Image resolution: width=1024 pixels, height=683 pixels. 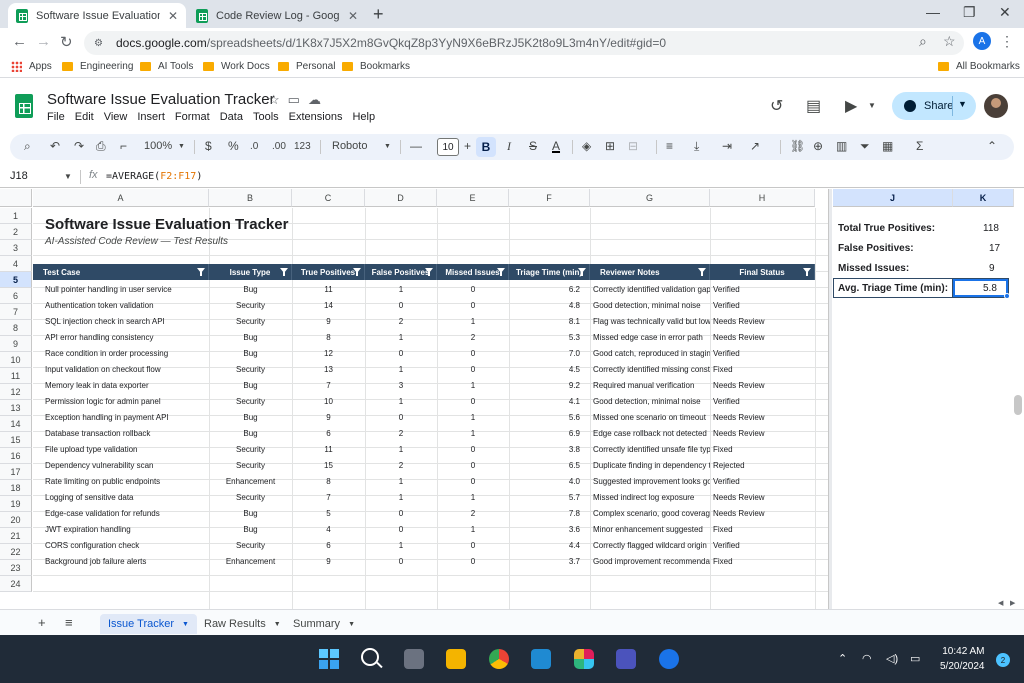 What do you see at coordinates (919, 146) in the screenshot?
I see `functions-icon: Σ` at bounding box center [919, 146].